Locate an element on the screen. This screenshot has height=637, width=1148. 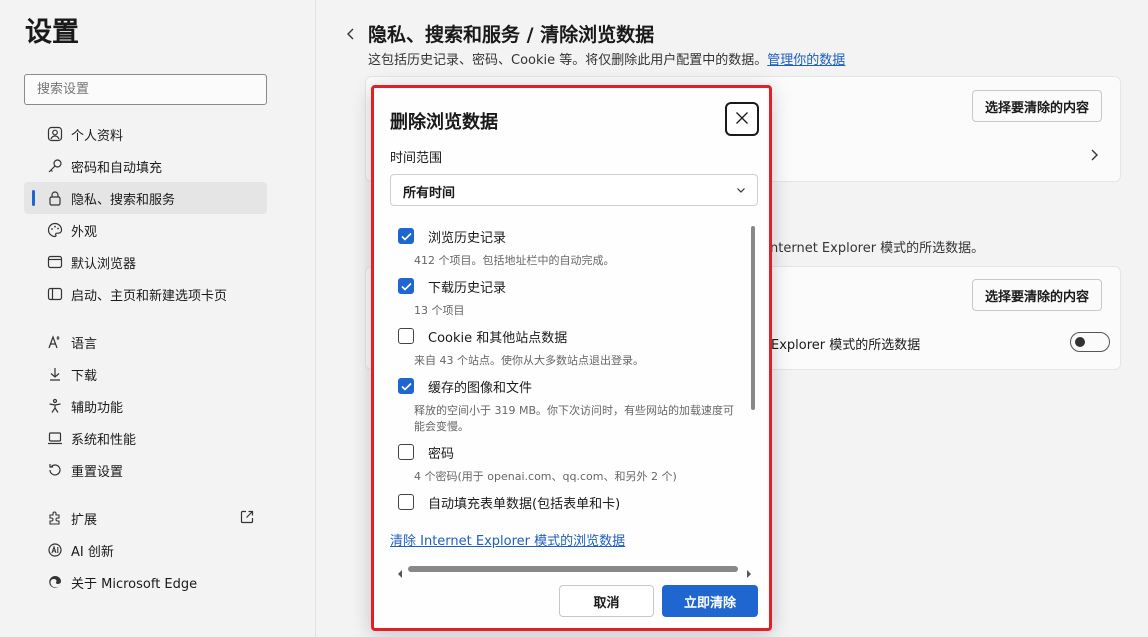
browsing-history-checkbox is located at coordinates (406, 236).